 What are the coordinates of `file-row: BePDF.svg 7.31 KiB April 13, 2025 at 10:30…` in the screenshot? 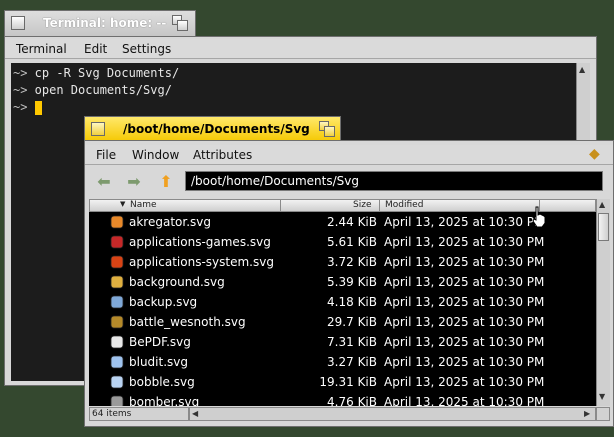 It's located at (342, 342).